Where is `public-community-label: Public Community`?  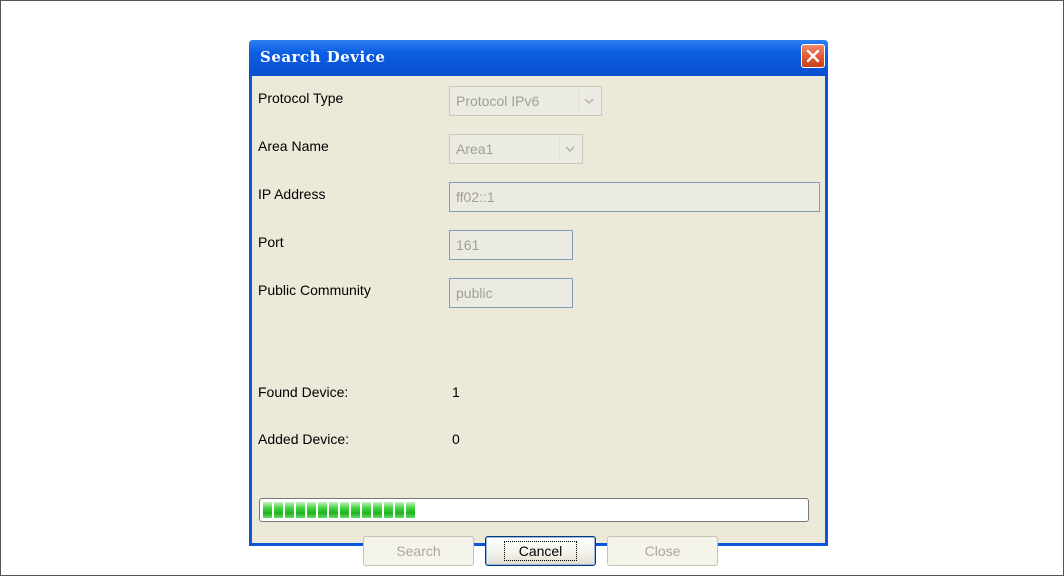 public-community-label: Public Community is located at coordinates (314, 290).